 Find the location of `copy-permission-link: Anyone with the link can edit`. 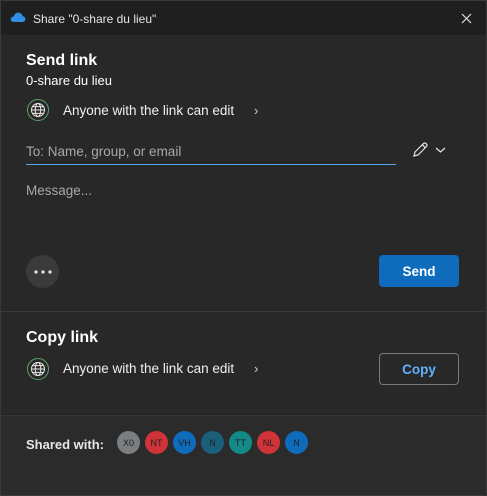

copy-permission-link: Anyone with the link can edit is located at coordinates (148, 368).